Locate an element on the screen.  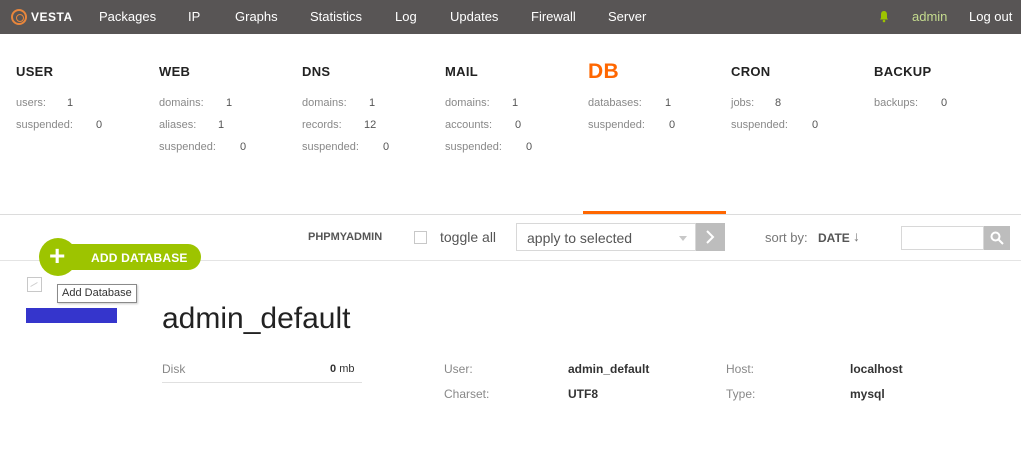
type-value: mysql is located at coordinates (867, 394).